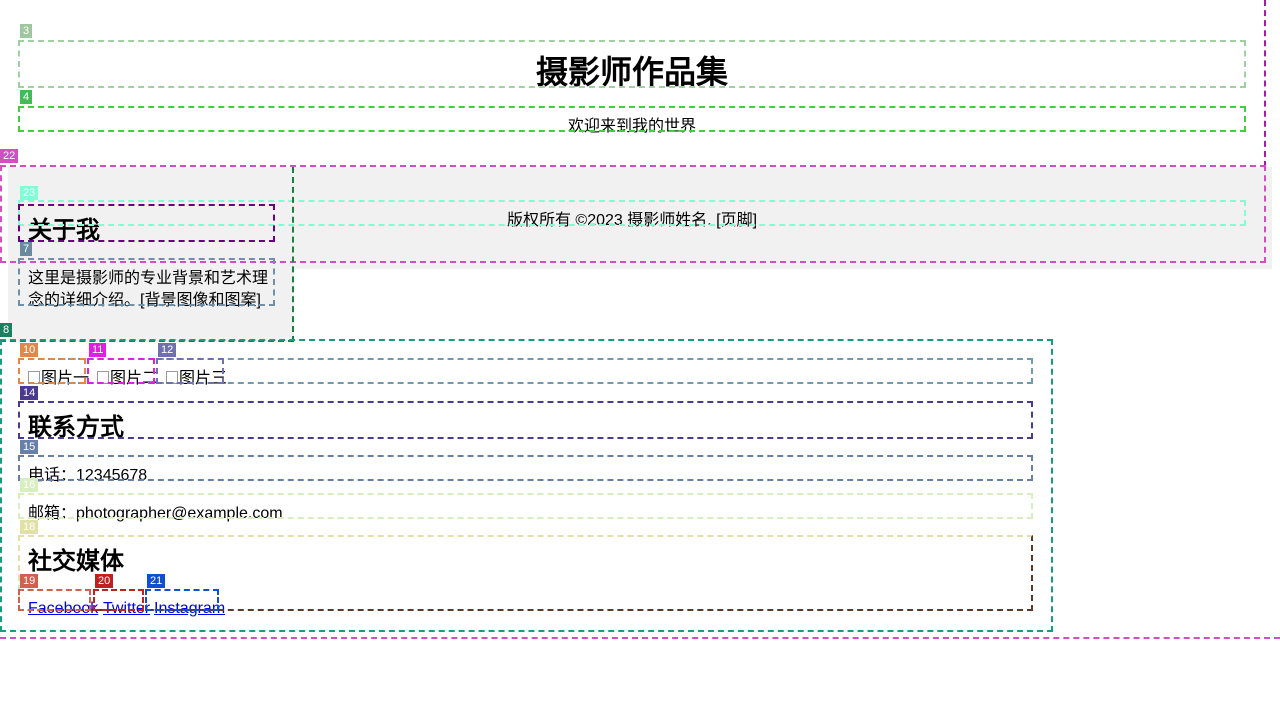  I want to click on about-title: 关于我, so click(64, 230).